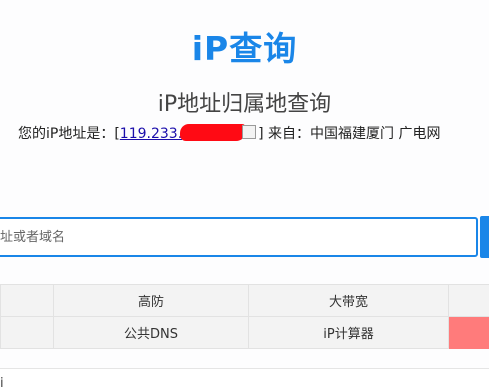 The width and height of the screenshot is (489, 391). I want to click on tools-row: 高防 大带宽, so click(245, 301).